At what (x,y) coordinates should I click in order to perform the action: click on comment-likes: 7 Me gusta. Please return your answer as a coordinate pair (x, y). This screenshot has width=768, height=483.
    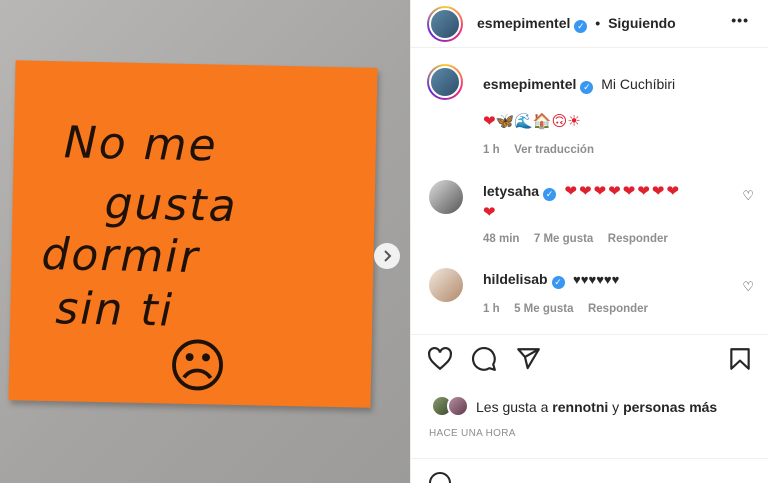
    Looking at the image, I should click on (563, 239).